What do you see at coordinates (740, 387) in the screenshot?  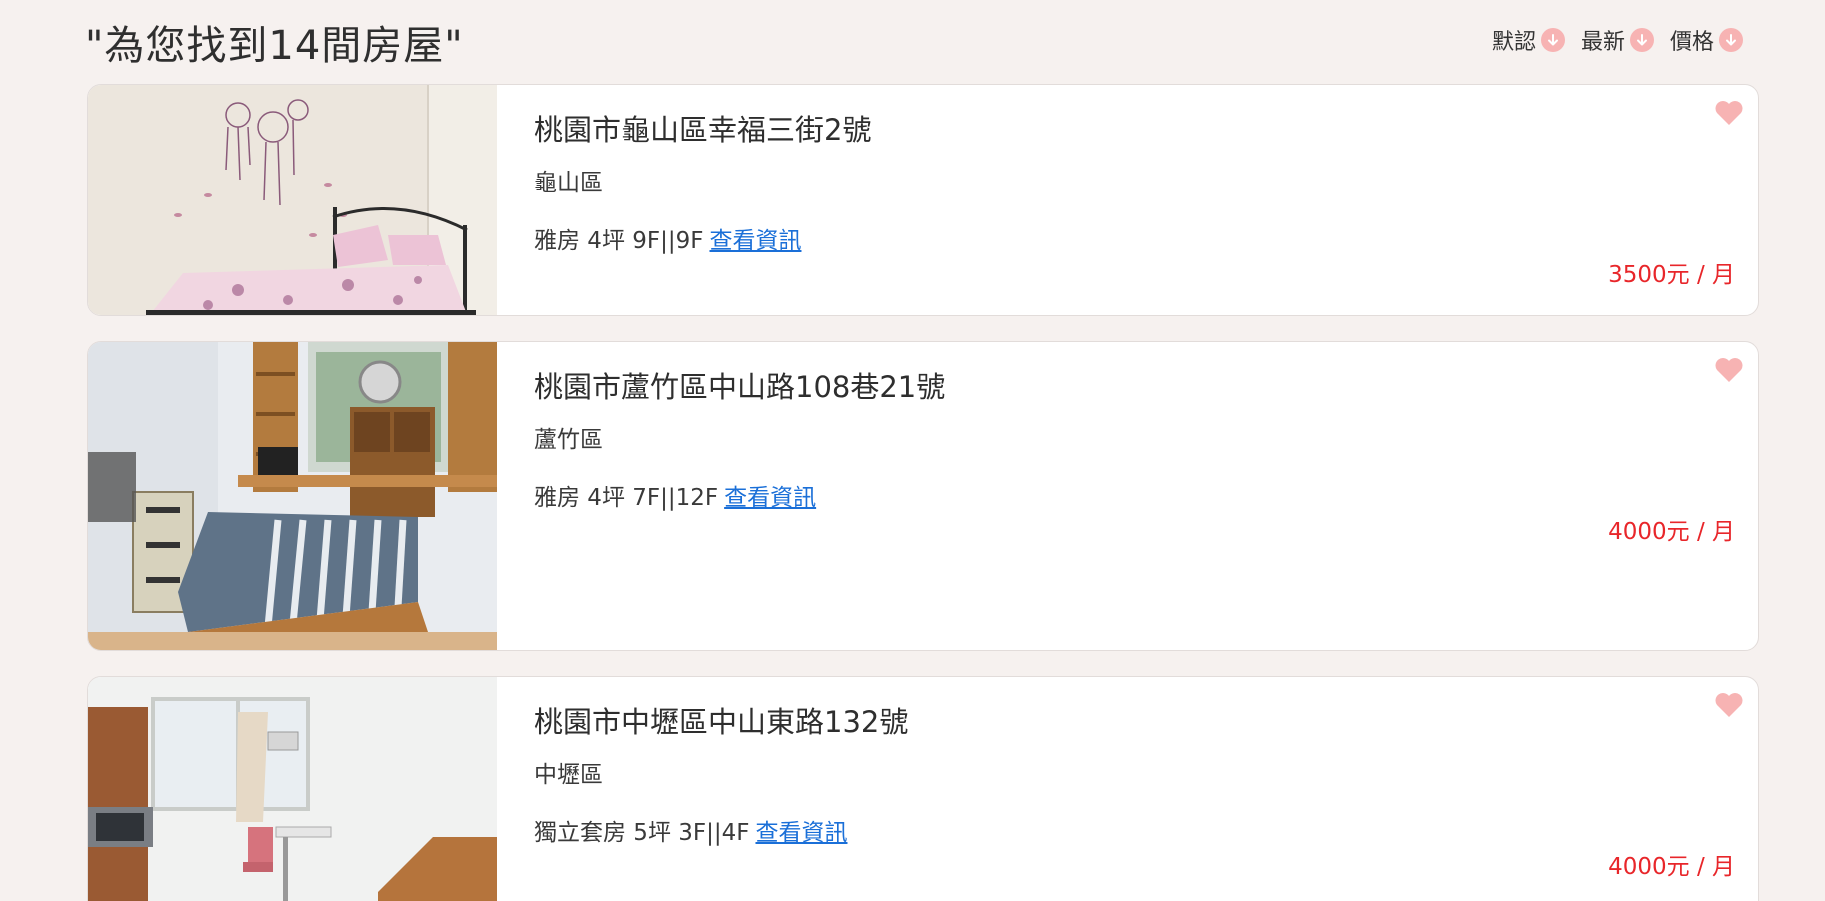 I see `listing-address: 桃園市蘆竹區中山路108巷21號` at bounding box center [740, 387].